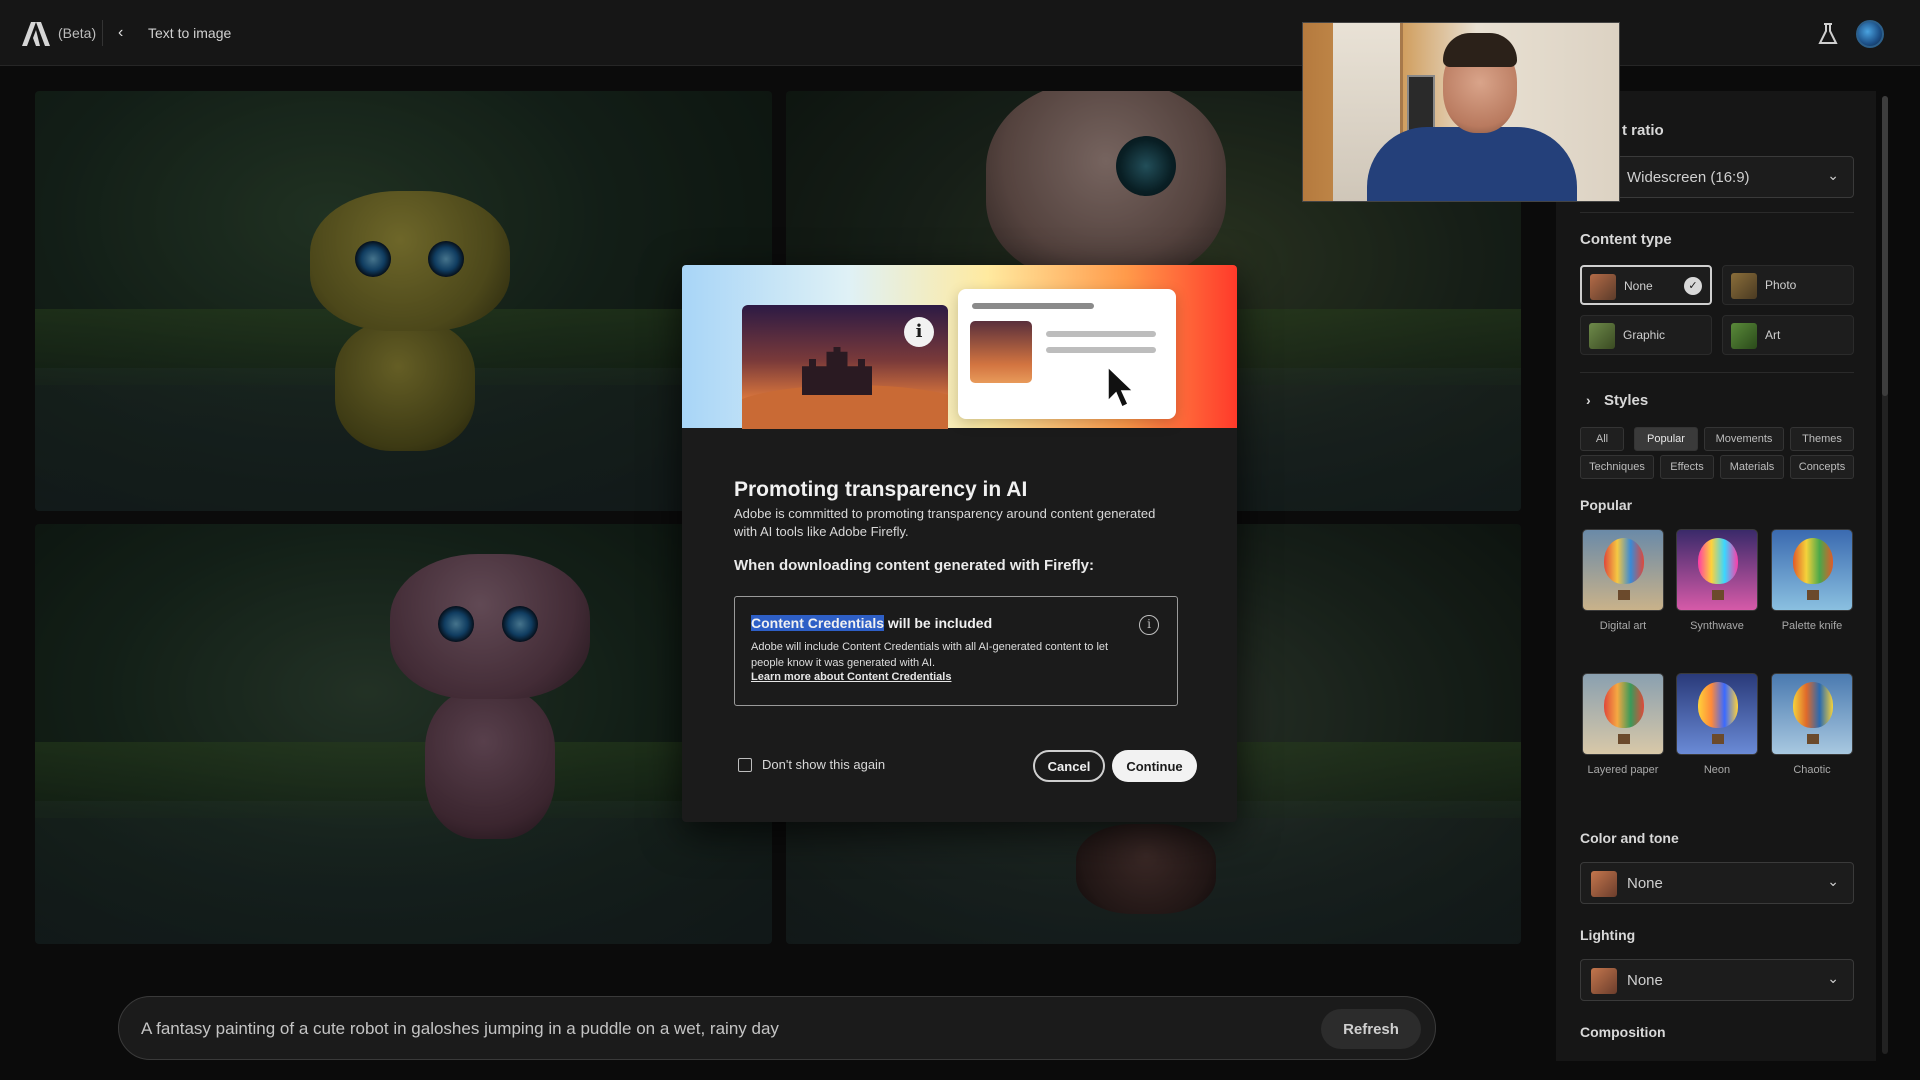  What do you see at coordinates (1149, 625) in the screenshot?
I see `info-circle-icon: i` at bounding box center [1149, 625].